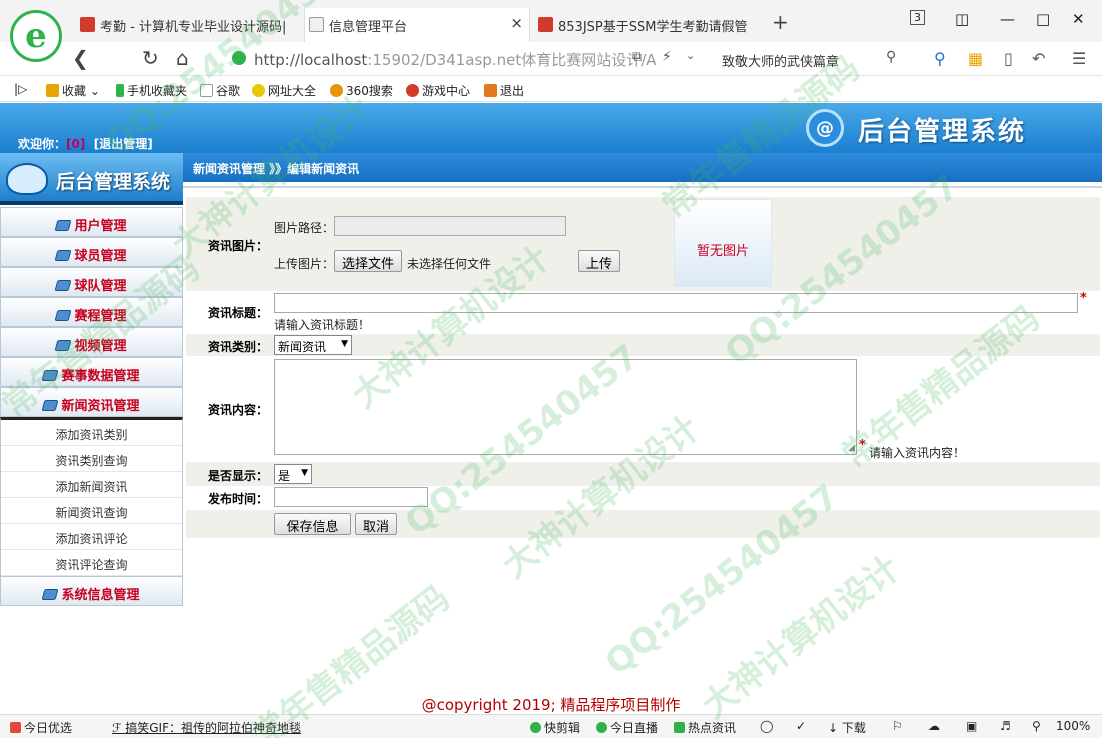 Image resolution: width=1102 pixels, height=738 pixels. What do you see at coordinates (1007, 19) in the screenshot?
I see `minimize-icon: —` at bounding box center [1007, 19].